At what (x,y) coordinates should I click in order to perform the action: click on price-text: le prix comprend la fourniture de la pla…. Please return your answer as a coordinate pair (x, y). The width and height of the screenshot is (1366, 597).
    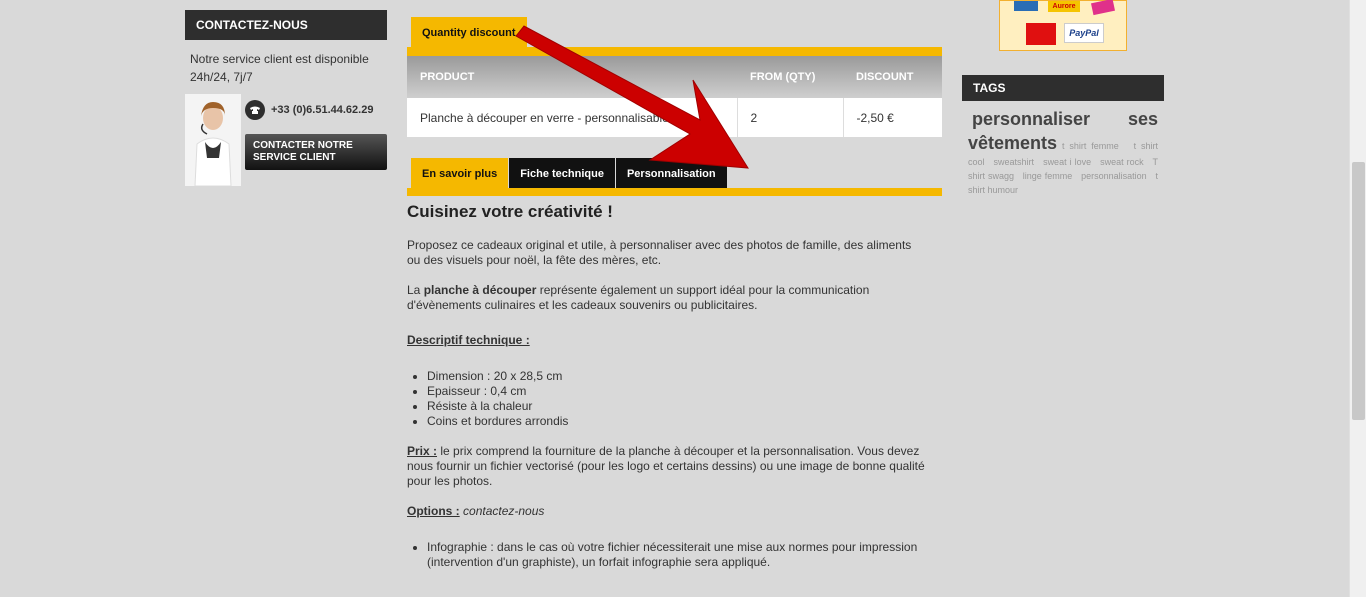
    Looking at the image, I should click on (666, 466).